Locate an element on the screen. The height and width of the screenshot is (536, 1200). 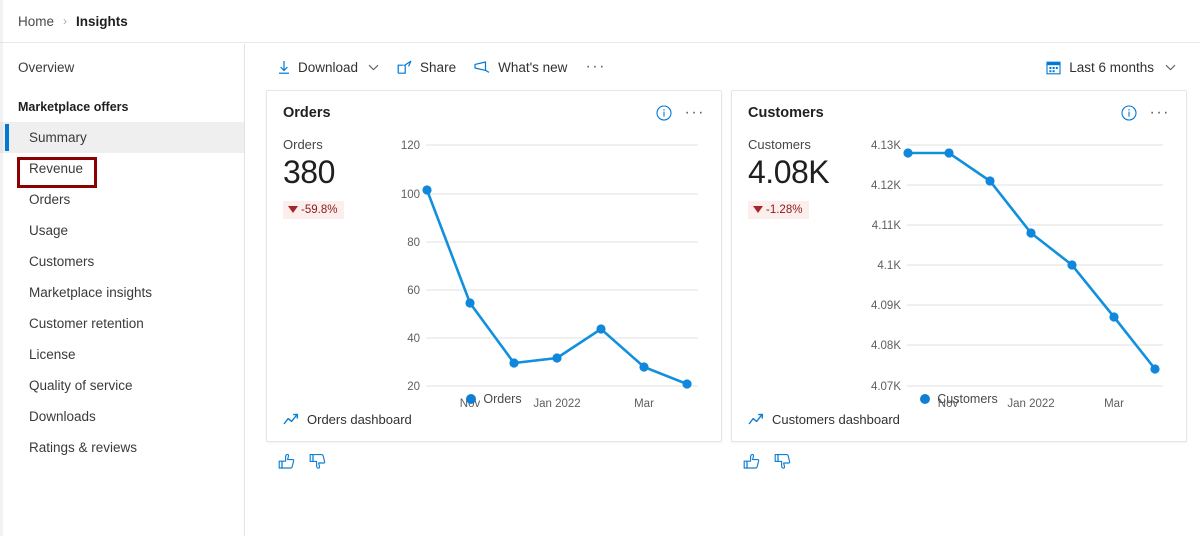
orders-kpi: Orders 380 -59.8% is located at coordinates (336, 272).